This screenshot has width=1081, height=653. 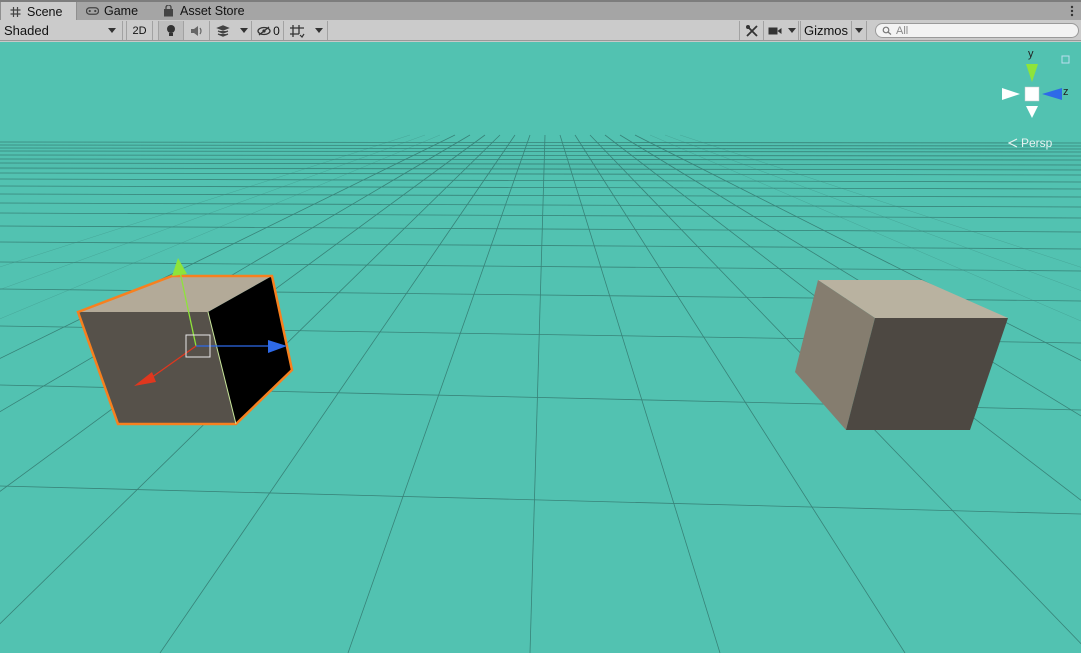 I want to click on lighting-toggle-button, so click(x=171, y=30).